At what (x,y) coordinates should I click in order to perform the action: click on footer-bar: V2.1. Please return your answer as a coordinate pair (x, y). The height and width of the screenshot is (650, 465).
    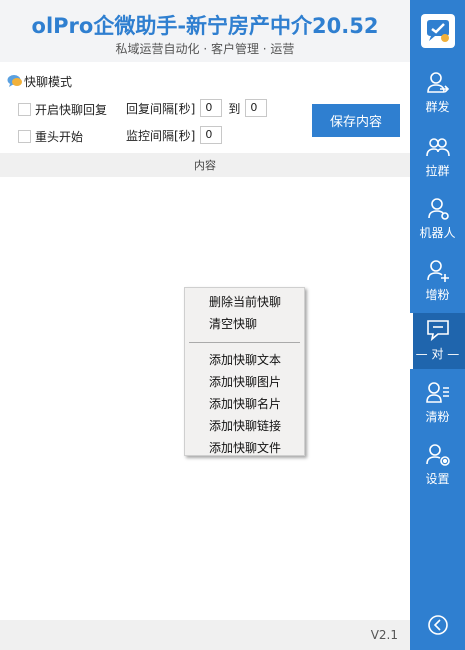
    Looking at the image, I should click on (205, 635).